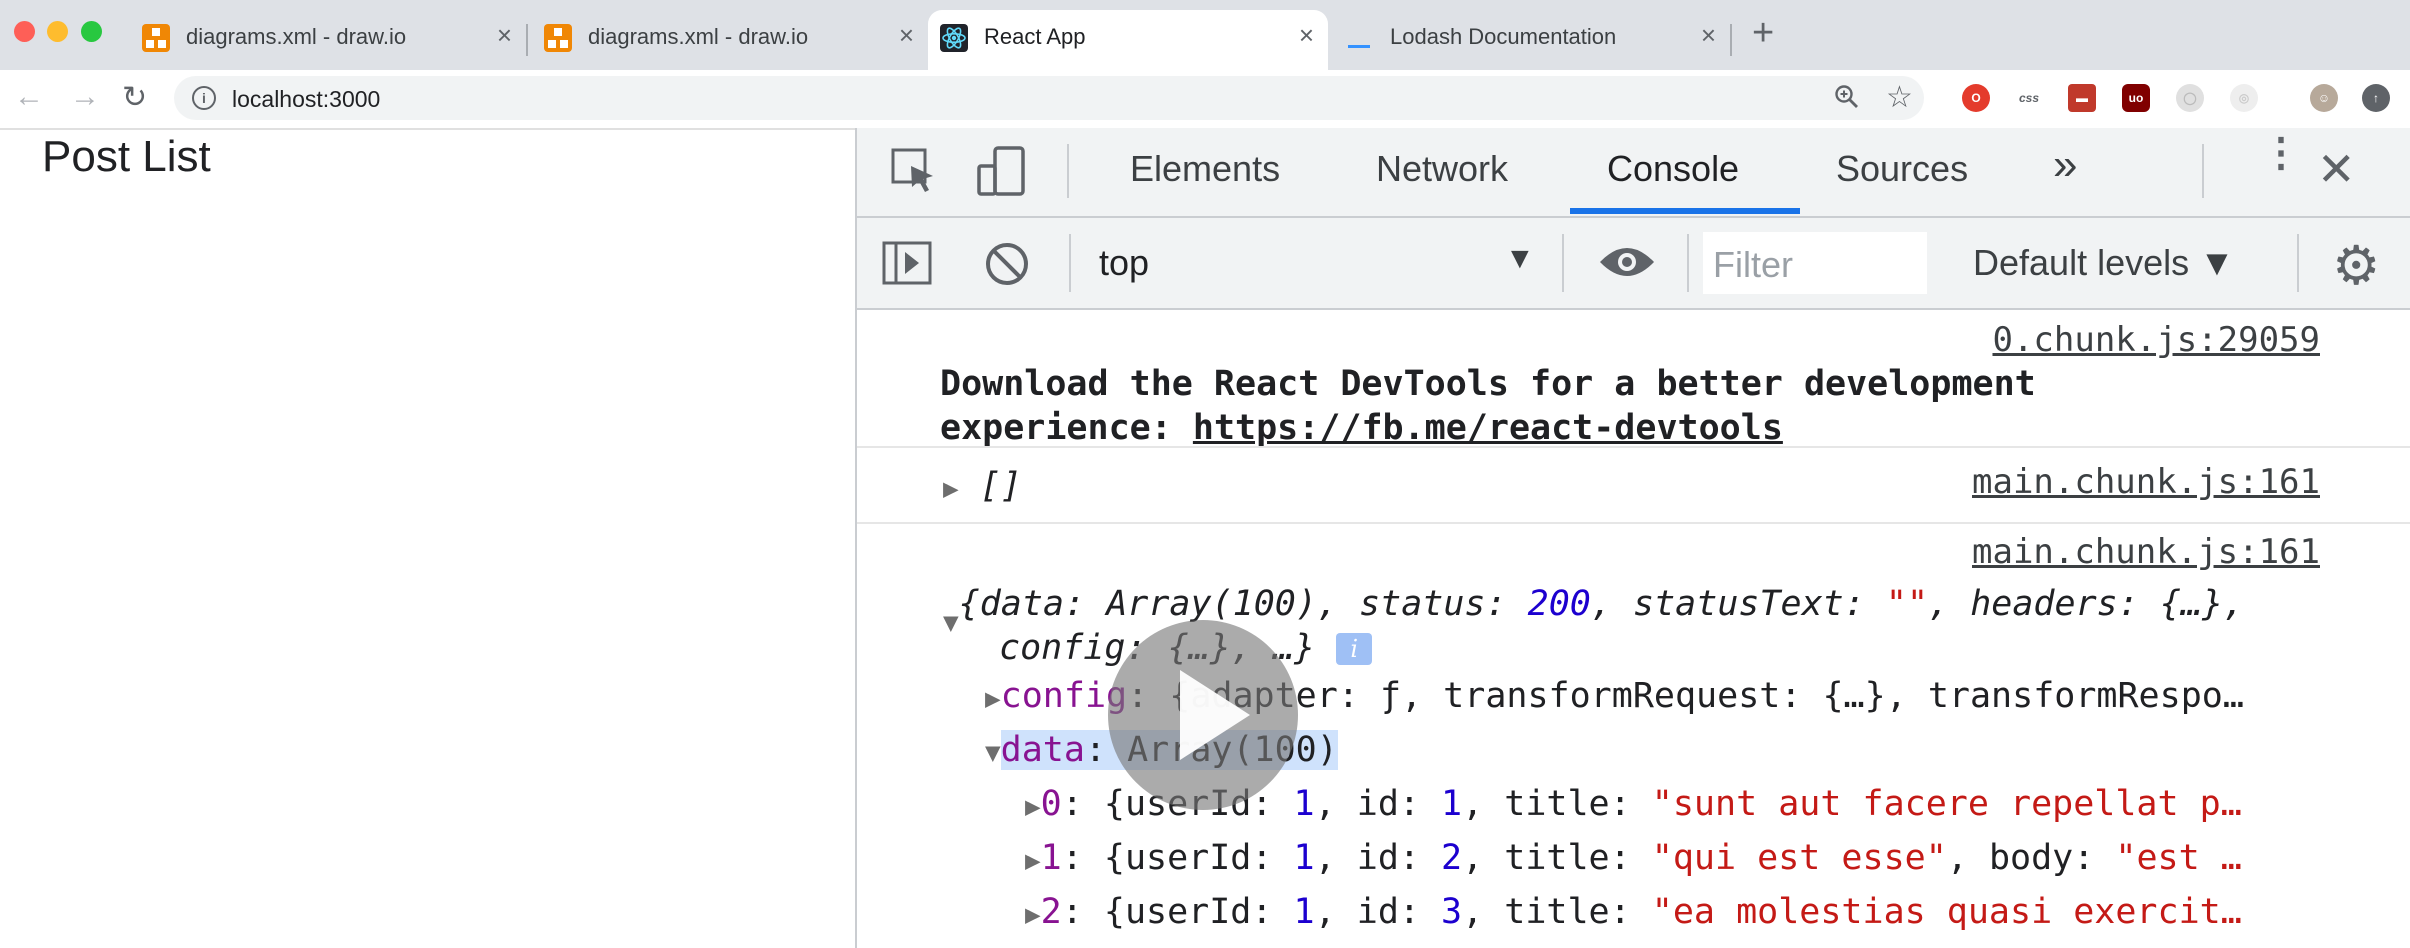  Describe the element at coordinates (1976, 98) in the screenshot. I see `opera-extension-icon: O` at that location.